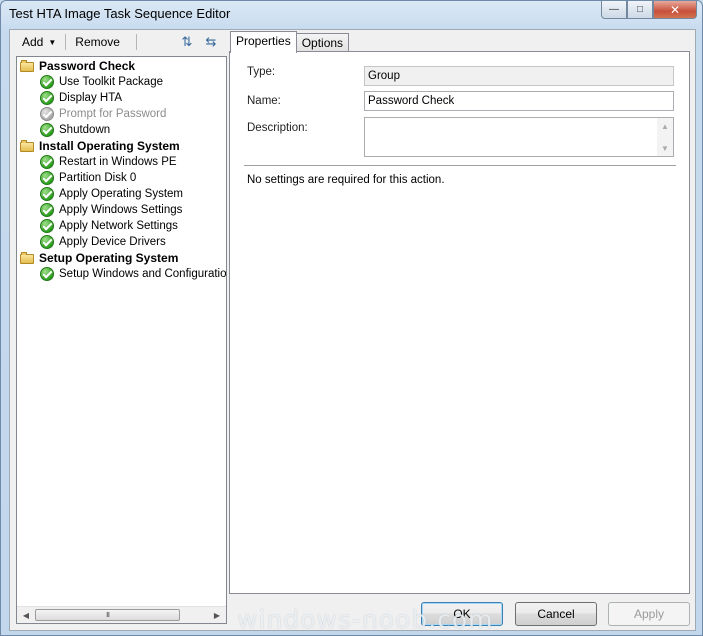 The image size is (703, 636). Describe the element at coordinates (111, 82) in the screenshot. I see `tree-item-label: Use Toolkit Package` at that location.